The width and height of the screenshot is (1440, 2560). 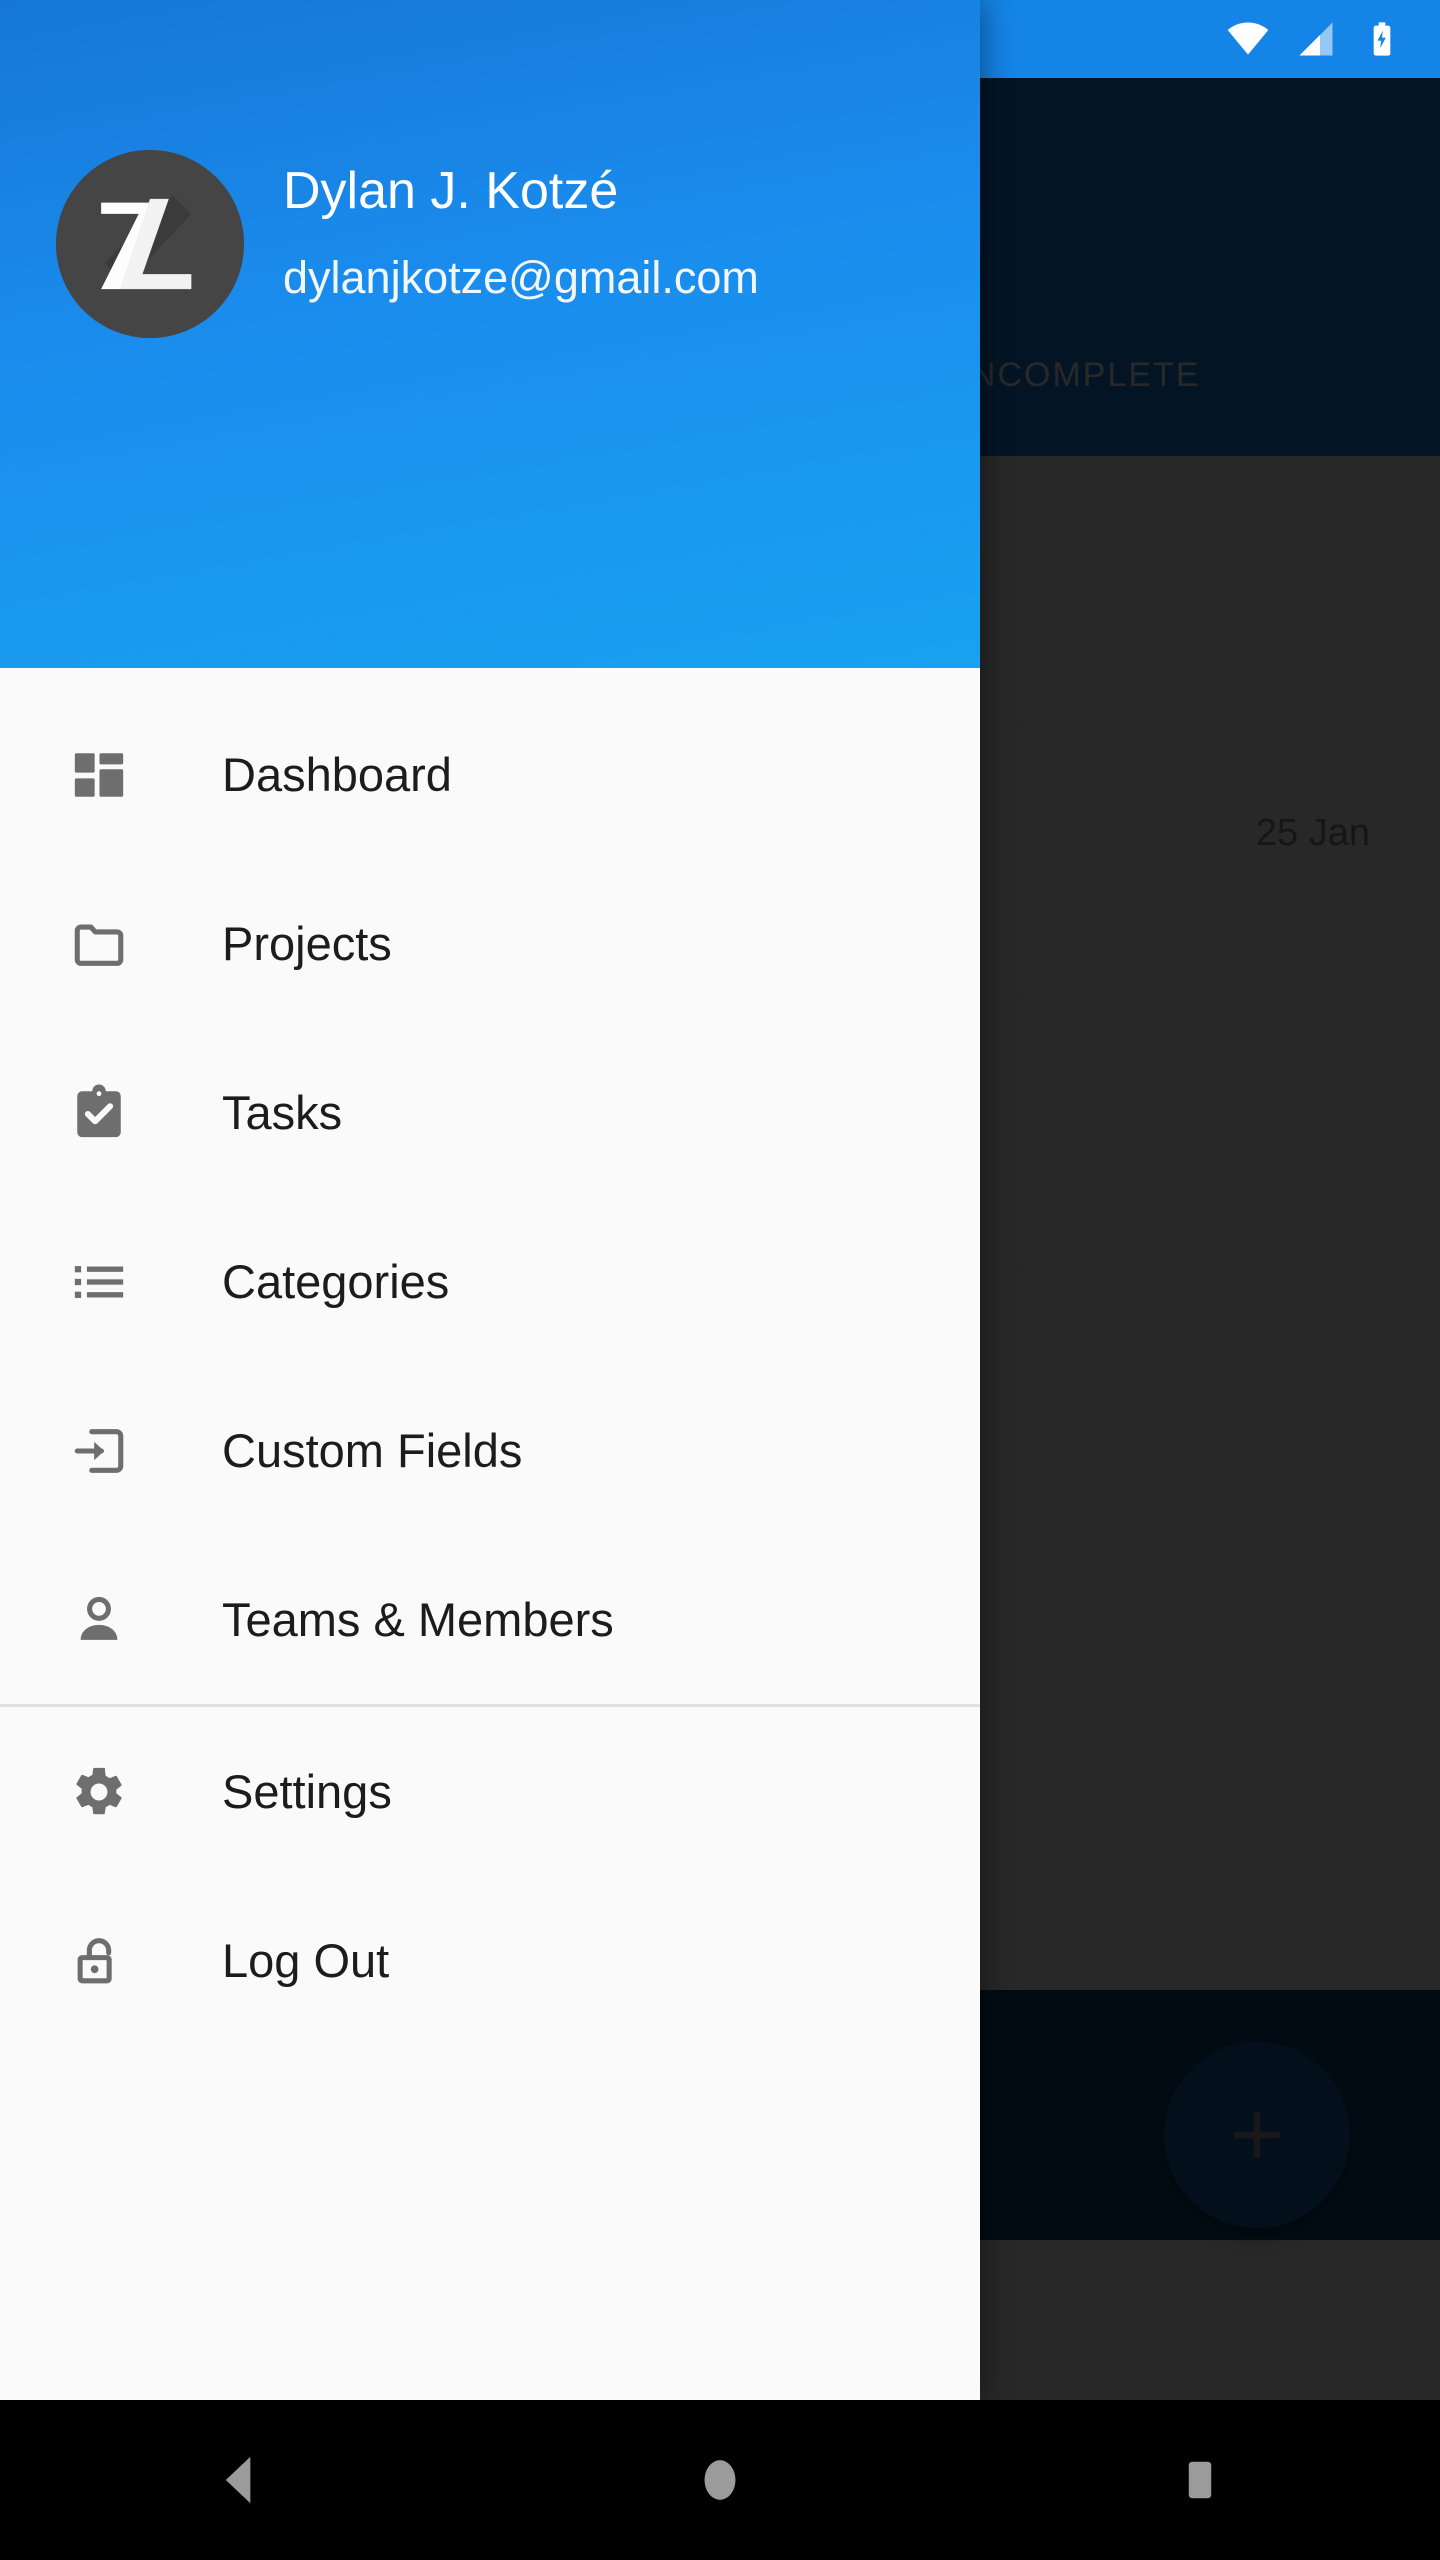 I want to click on avatar, so click(x=150, y=244).